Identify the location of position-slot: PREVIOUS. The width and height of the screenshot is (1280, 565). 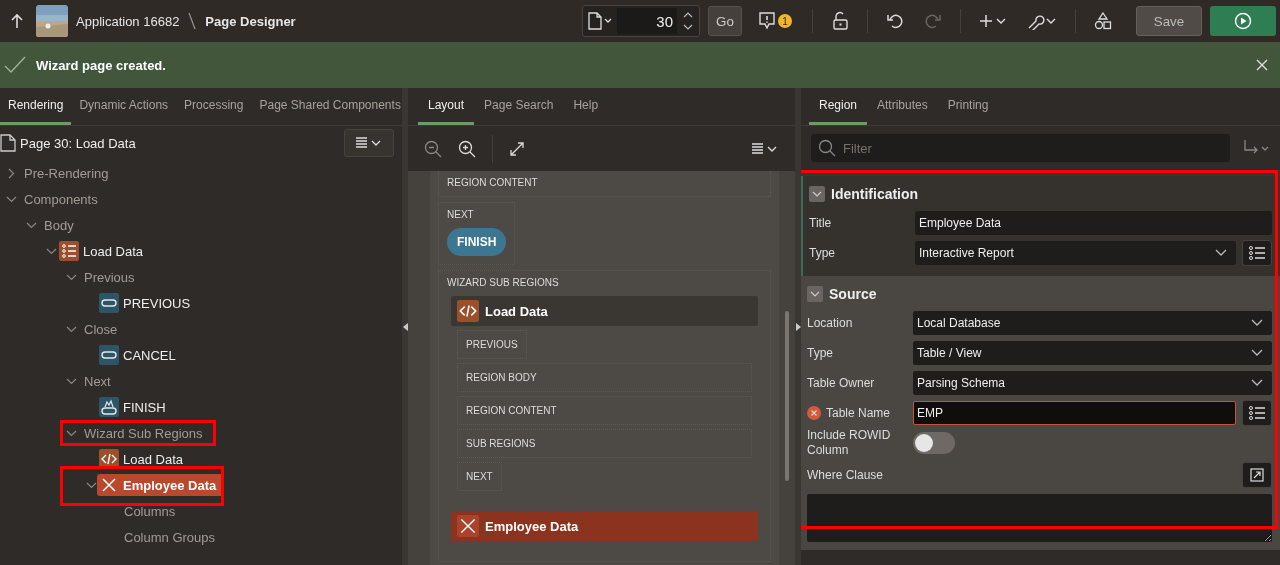
(492, 344).